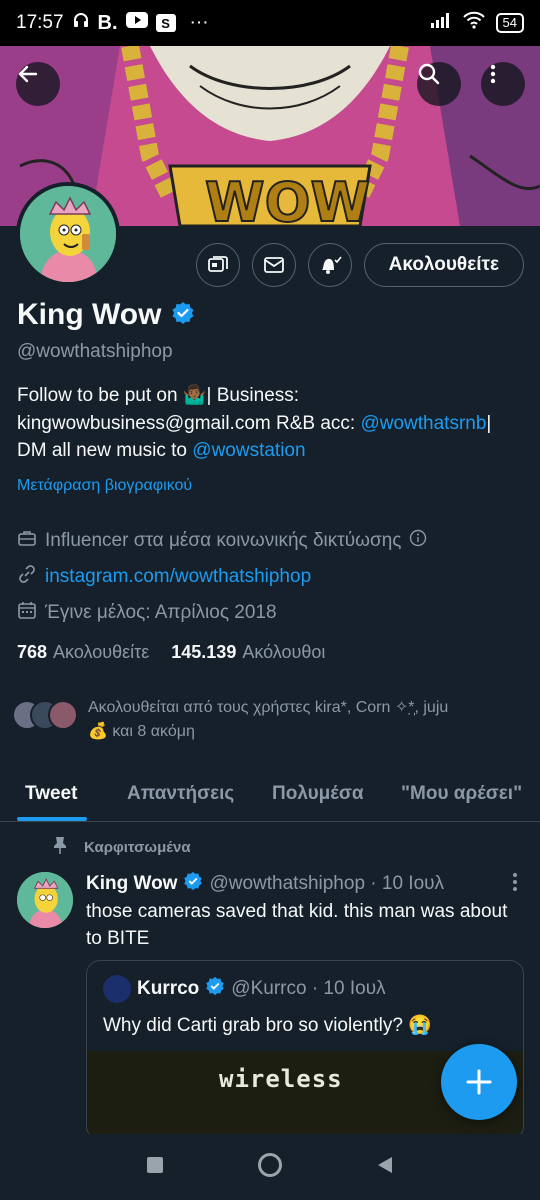  What do you see at coordinates (89, 314) in the screenshot?
I see `profile-display-name: King Wow` at bounding box center [89, 314].